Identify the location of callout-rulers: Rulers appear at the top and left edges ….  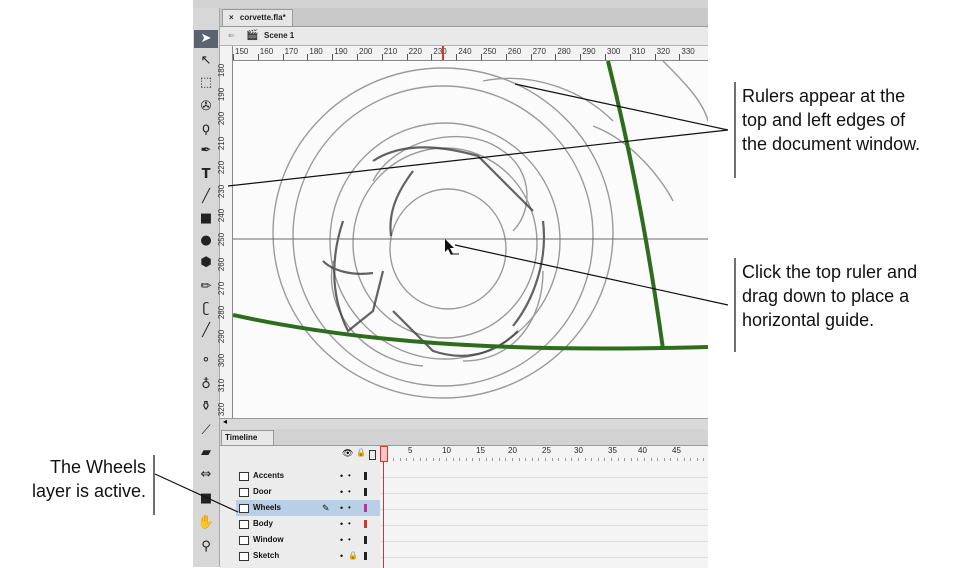
(831, 120).